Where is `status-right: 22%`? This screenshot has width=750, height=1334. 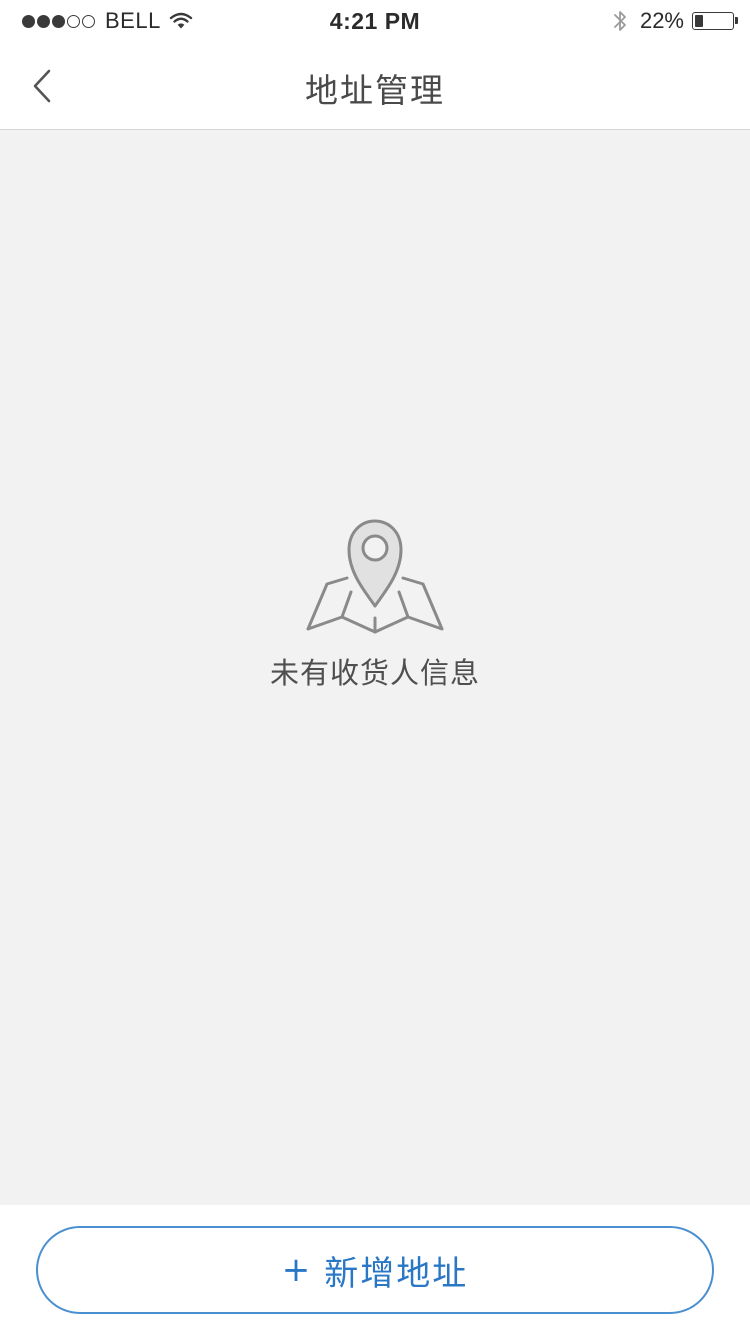 status-right: 22% is located at coordinates (675, 21).